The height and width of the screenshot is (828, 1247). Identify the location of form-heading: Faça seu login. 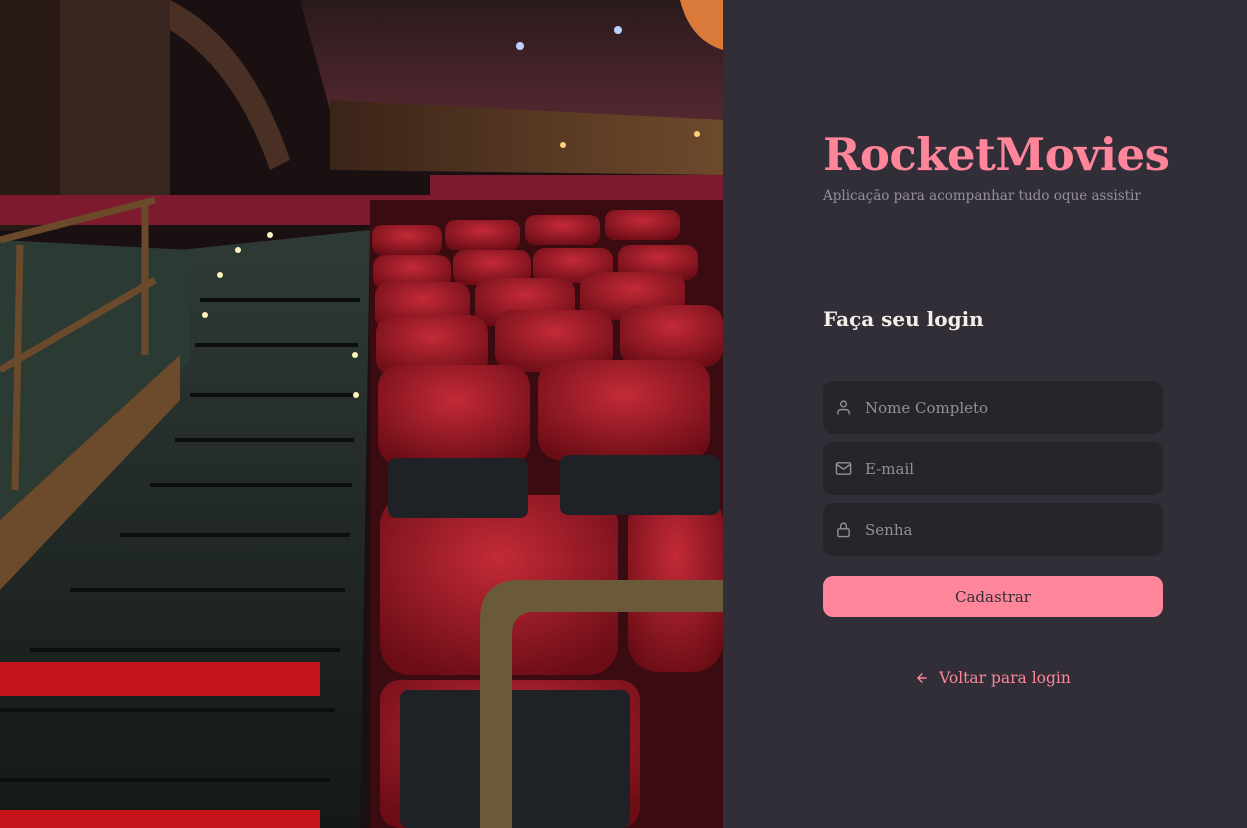
(903, 319).